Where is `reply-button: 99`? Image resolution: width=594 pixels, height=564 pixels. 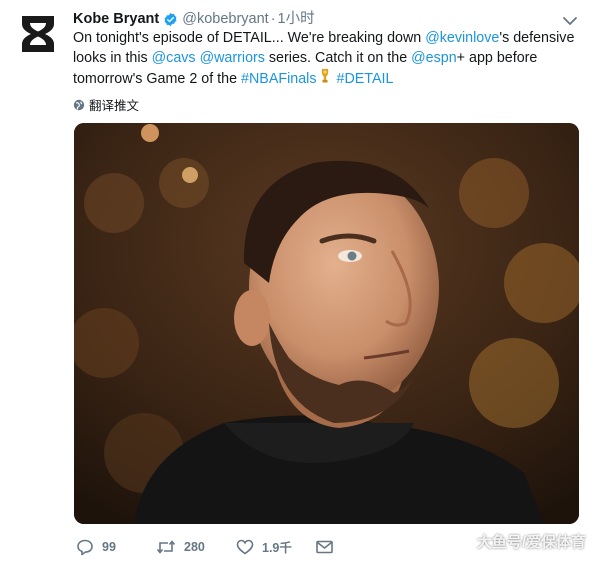
reply-button: 99 is located at coordinates (116, 547).